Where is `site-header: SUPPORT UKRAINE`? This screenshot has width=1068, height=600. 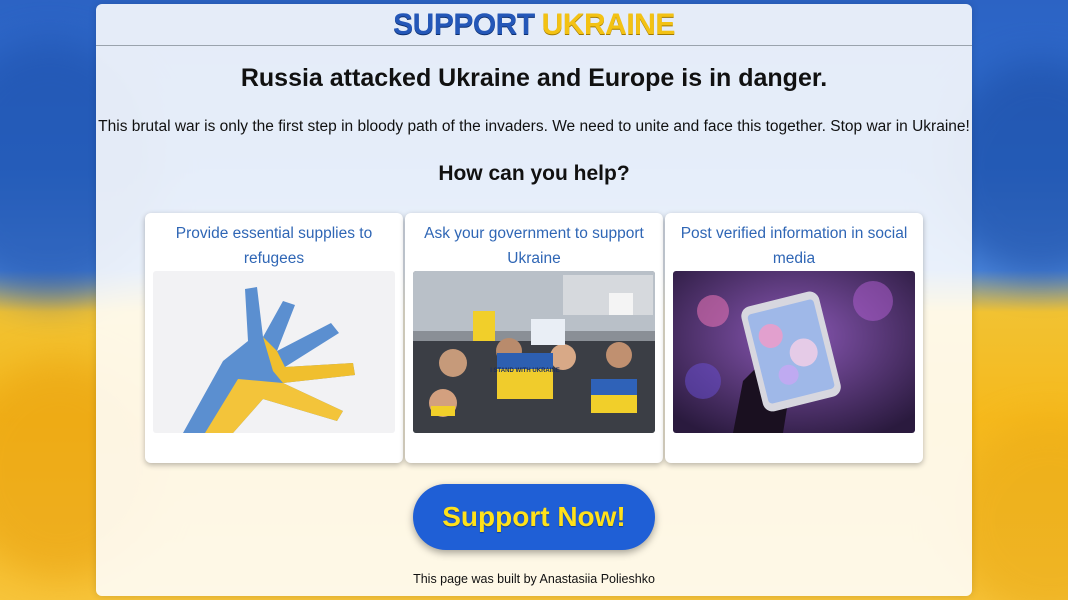 site-header: SUPPORT UKRAINE is located at coordinates (534, 25).